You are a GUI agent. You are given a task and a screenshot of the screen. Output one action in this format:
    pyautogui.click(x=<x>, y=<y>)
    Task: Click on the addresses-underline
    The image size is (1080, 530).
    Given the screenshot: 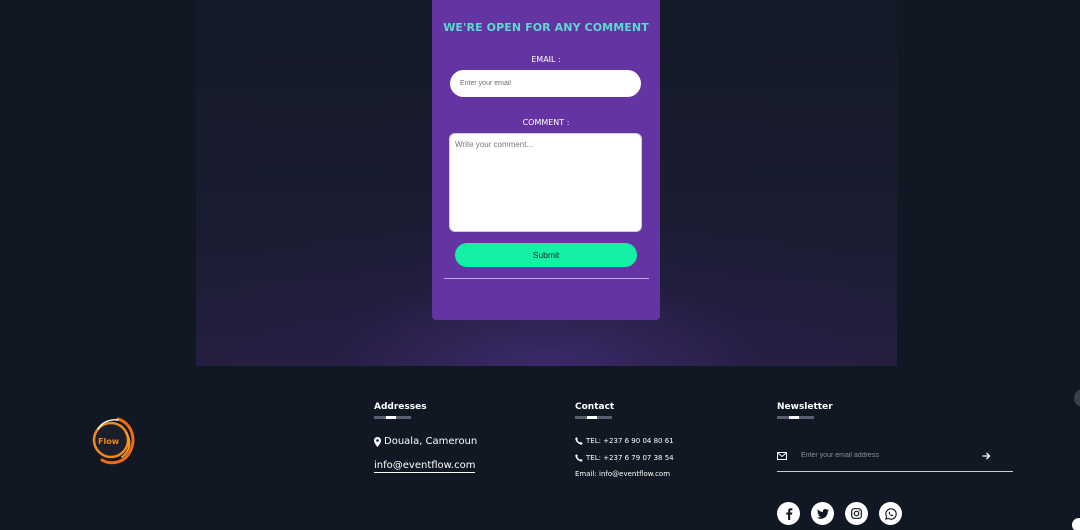 What is the action you would take?
    pyautogui.click(x=392, y=417)
    